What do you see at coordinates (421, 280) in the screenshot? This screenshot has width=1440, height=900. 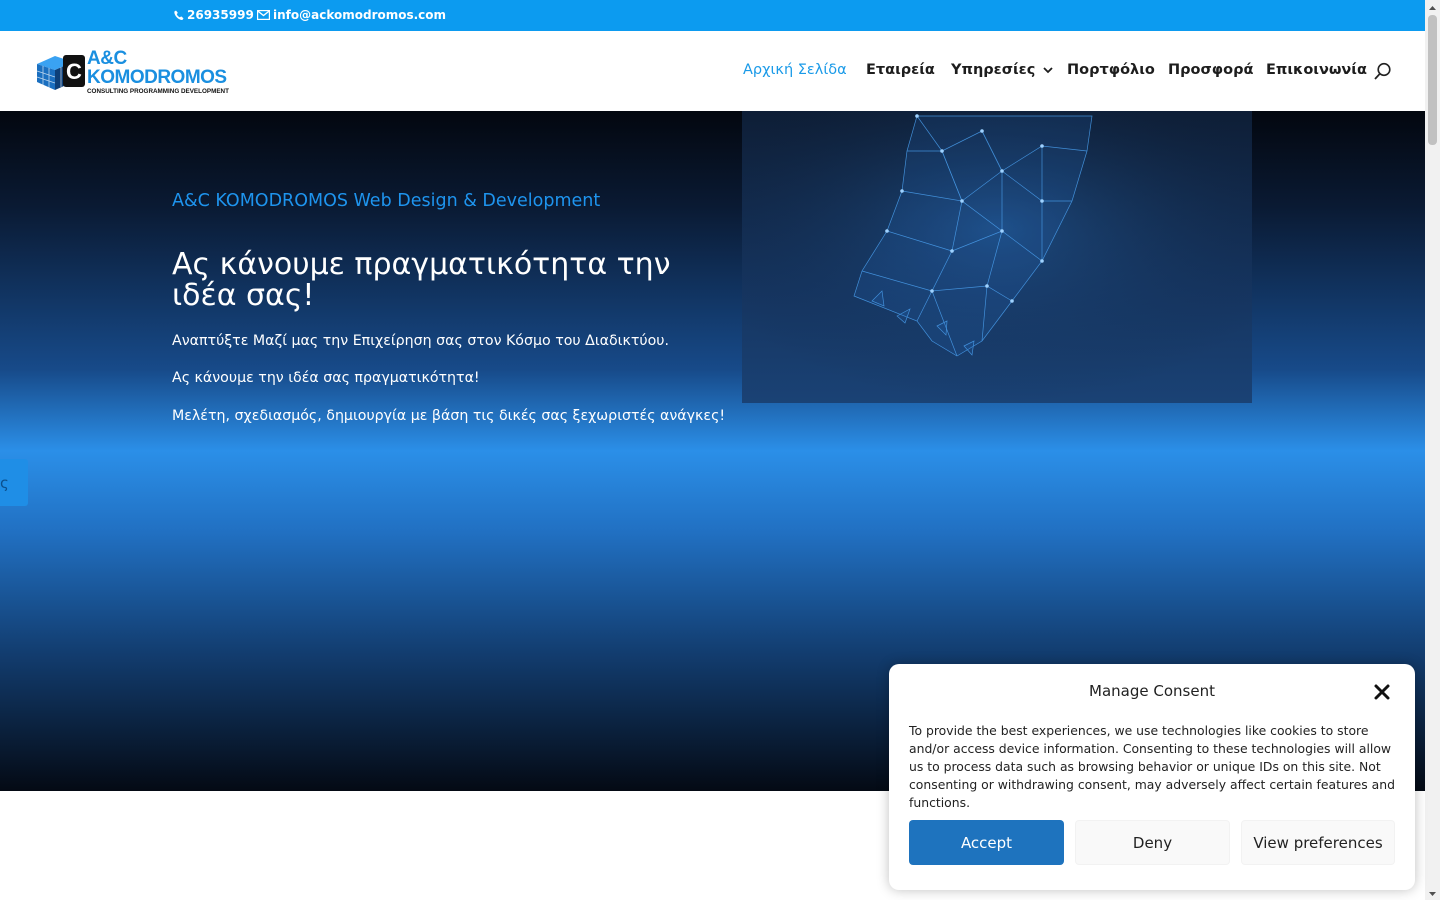 I see `hero-title: Ας κάνουμε πραγματικότητα την ιδέα σας!` at bounding box center [421, 280].